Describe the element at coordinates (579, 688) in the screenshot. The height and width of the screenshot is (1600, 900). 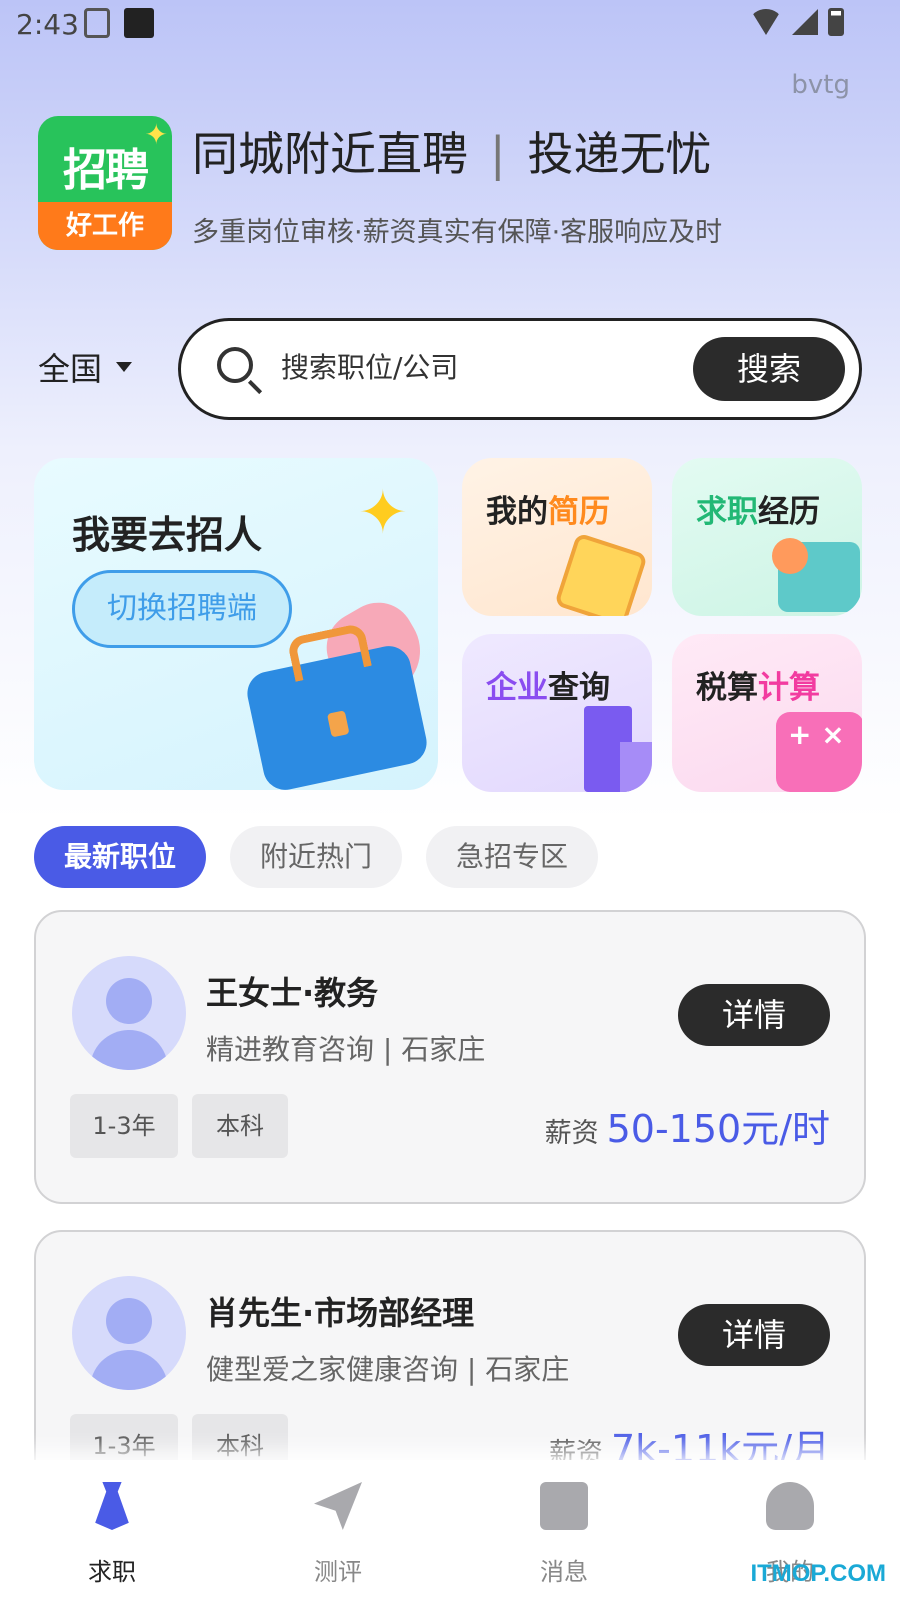
I see `tile-title-plain: 查询` at that location.